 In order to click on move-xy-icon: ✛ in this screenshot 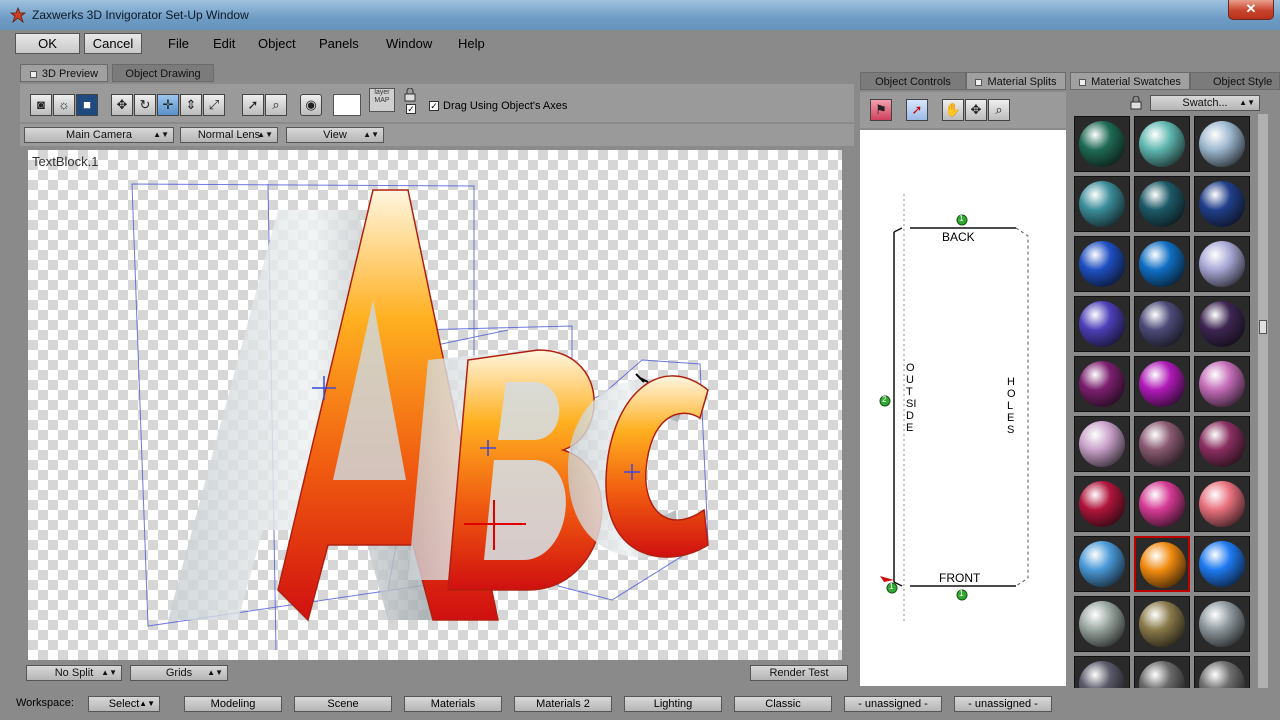, I will do `click(168, 105)`.